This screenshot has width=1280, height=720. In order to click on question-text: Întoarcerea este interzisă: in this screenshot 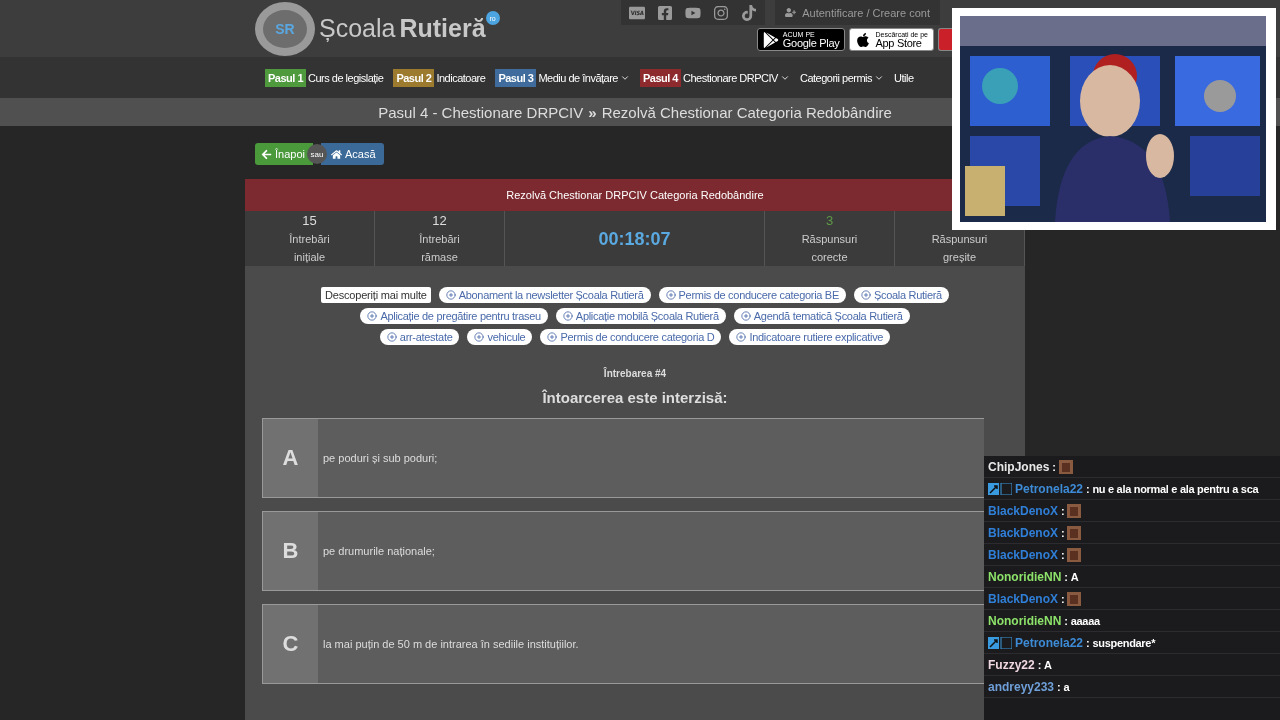, I will do `click(635, 397)`.